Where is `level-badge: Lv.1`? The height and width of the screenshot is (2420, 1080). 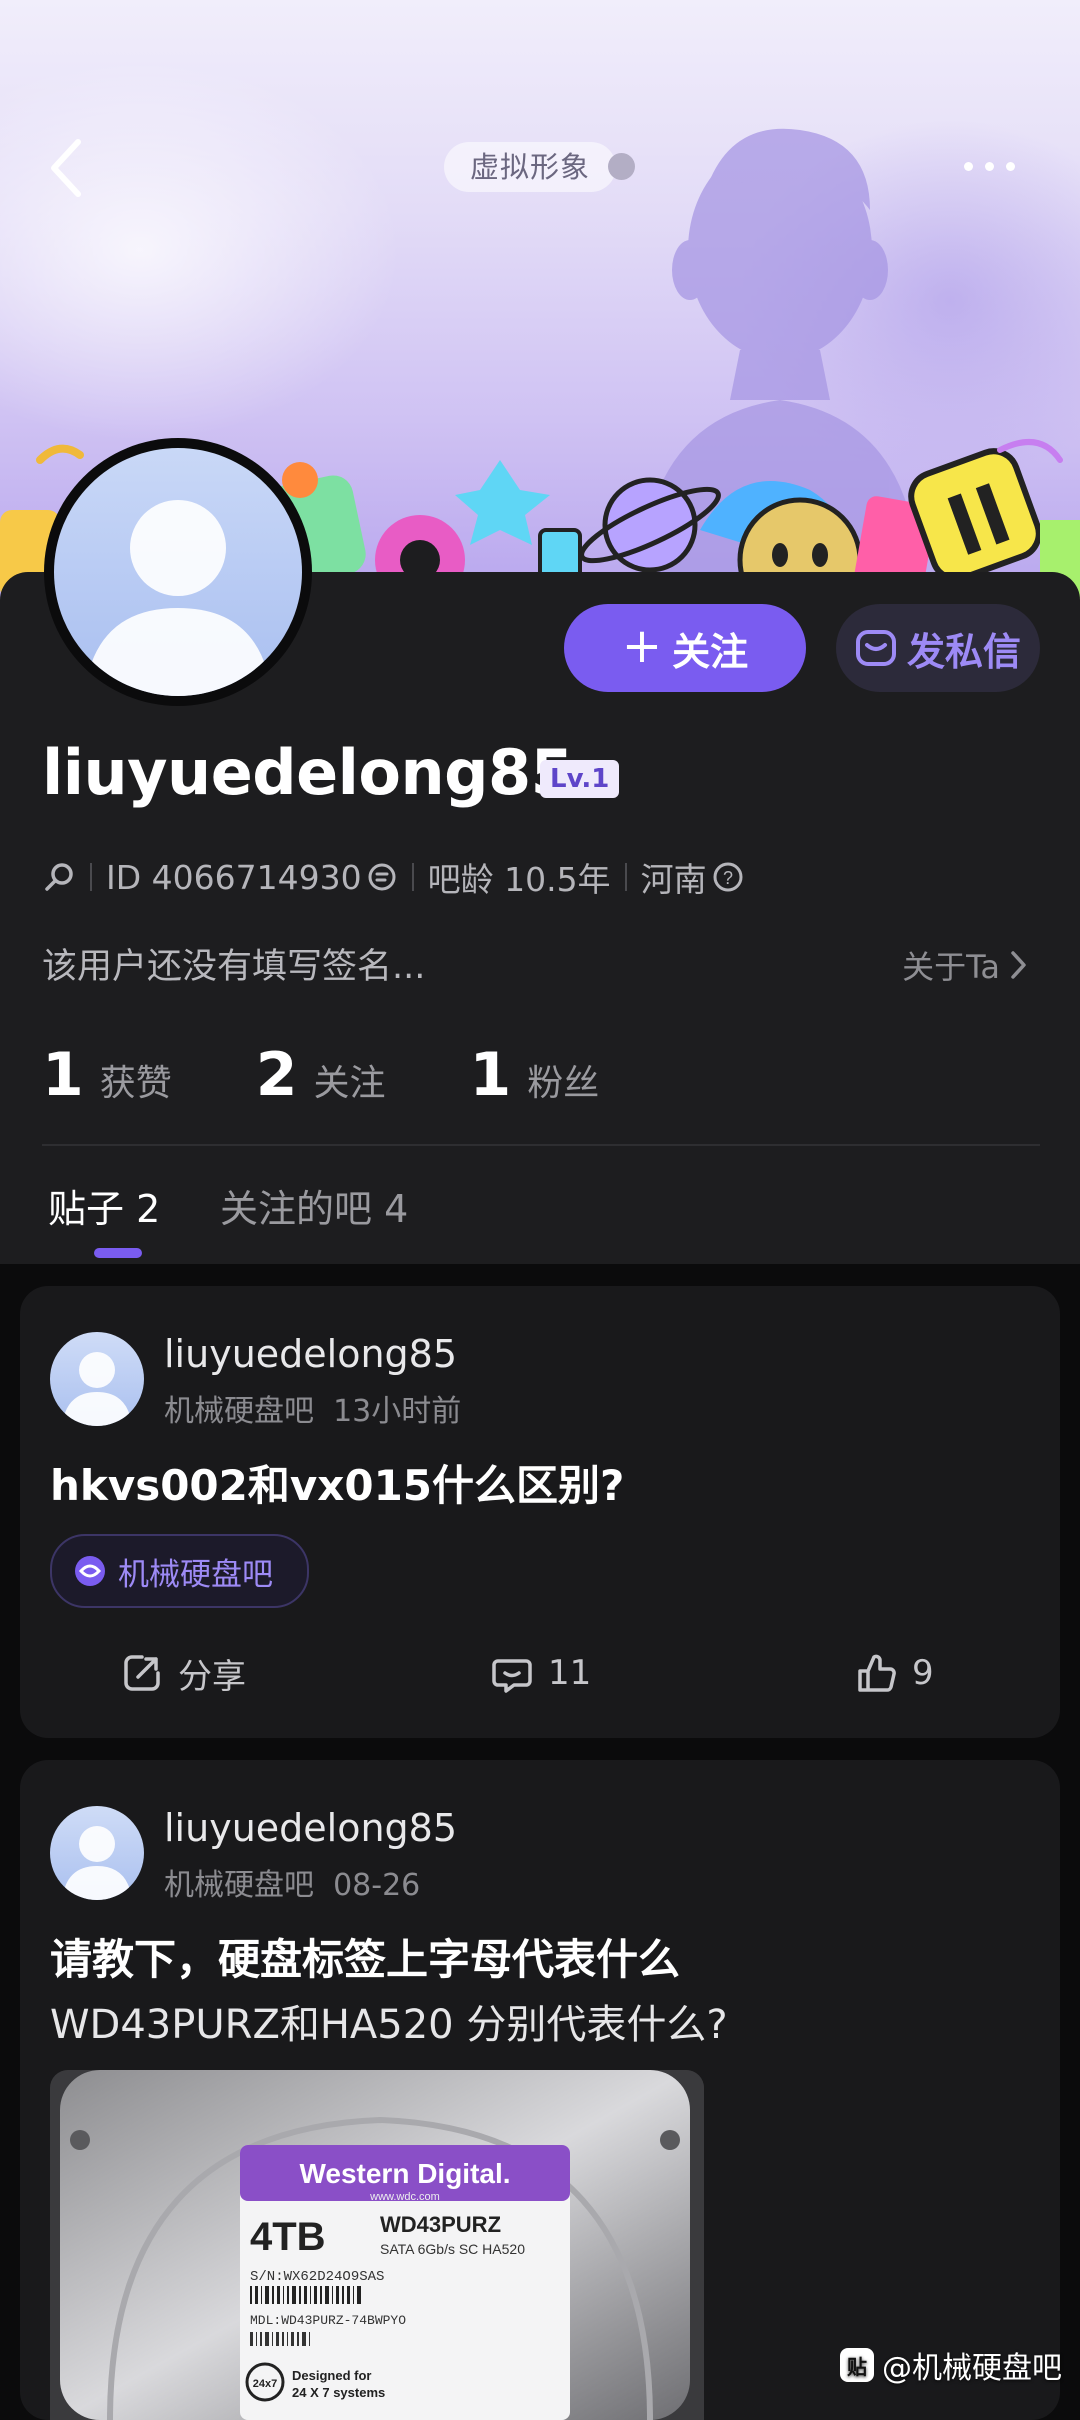 level-badge: Lv.1 is located at coordinates (580, 779).